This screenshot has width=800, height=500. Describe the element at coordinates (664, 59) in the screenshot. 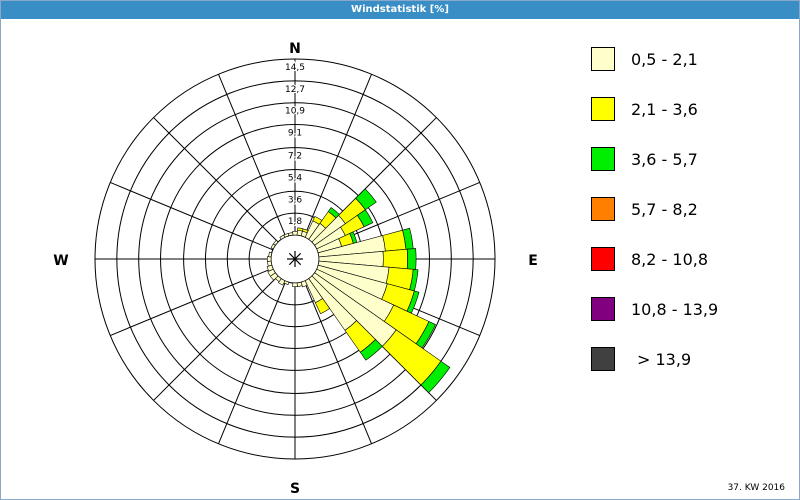

I see `legend-label: 0,5 - 2,1` at that location.